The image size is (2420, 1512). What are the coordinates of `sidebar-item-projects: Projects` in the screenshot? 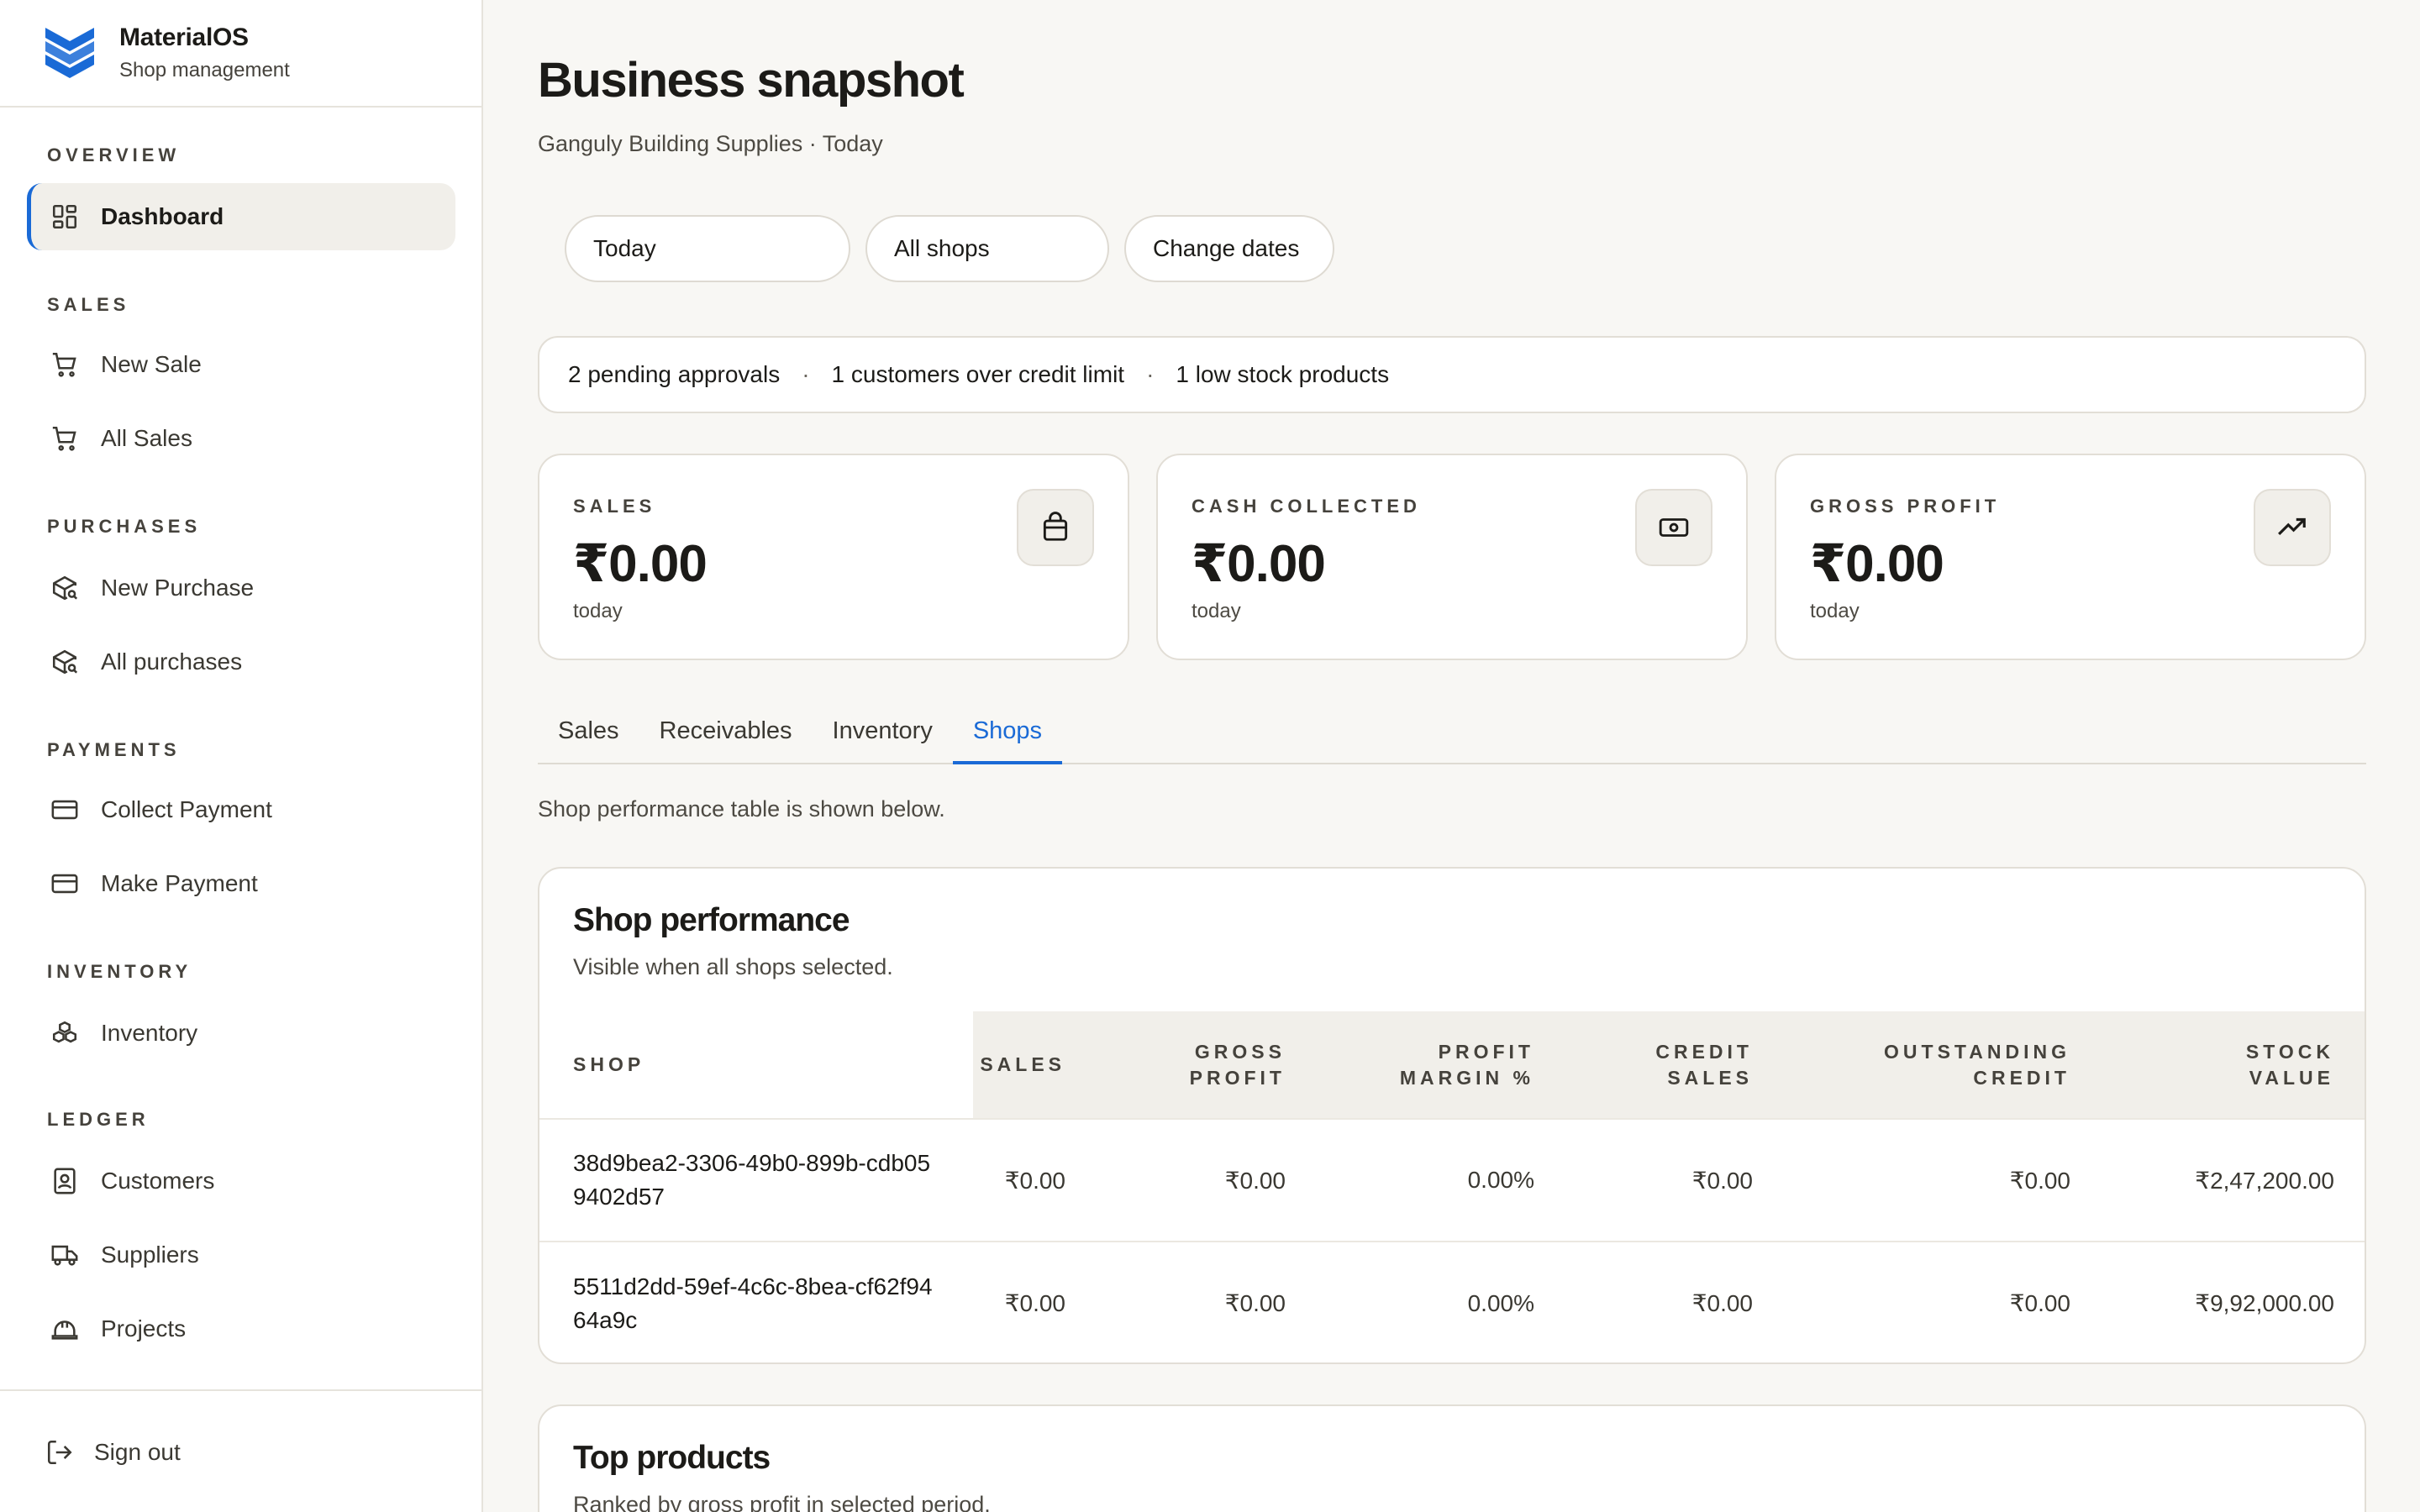 It's located at (241, 1328).